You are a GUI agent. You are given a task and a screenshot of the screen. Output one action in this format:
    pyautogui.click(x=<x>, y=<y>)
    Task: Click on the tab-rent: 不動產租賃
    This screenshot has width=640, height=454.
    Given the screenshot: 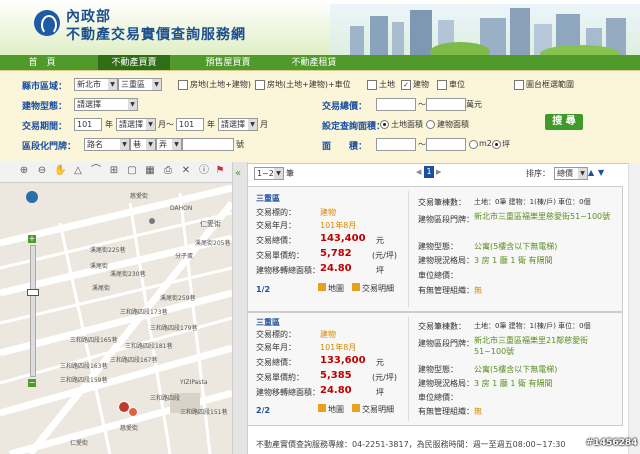 What is the action you would take?
    pyautogui.click(x=314, y=62)
    